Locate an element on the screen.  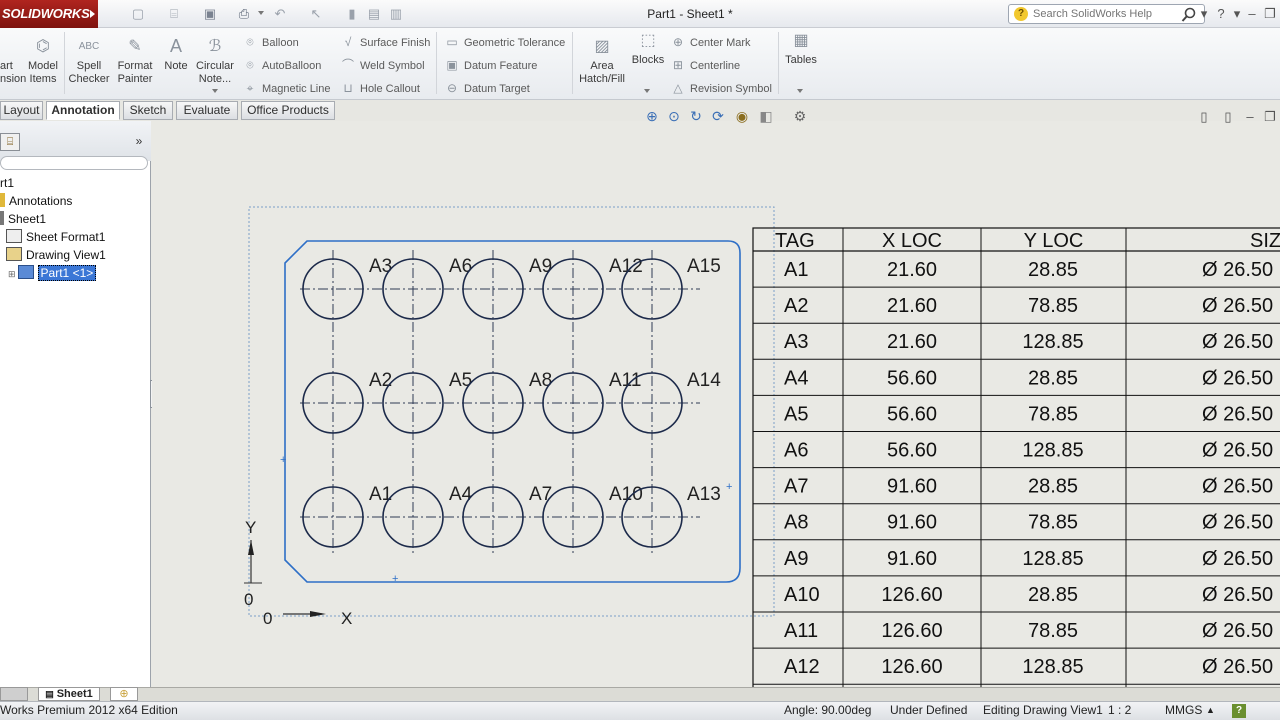
status-edition: Works Premium 2012 x64 Edition is located at coordinates (89, 710).